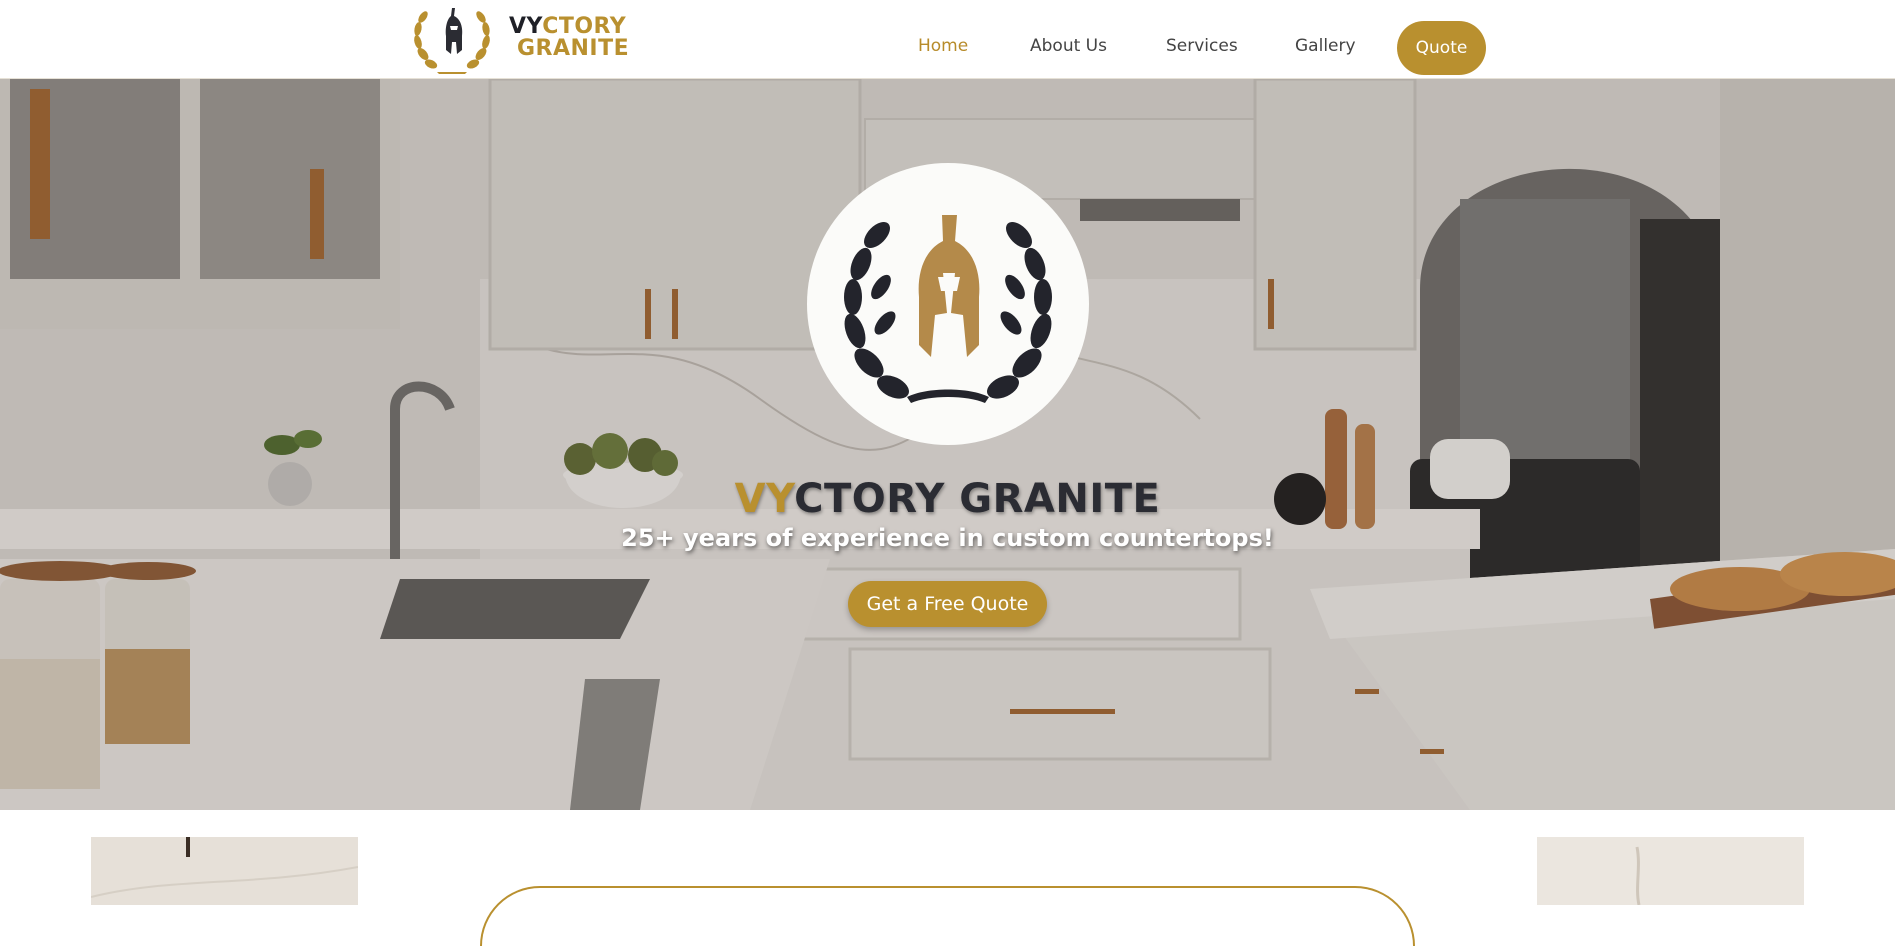 This screenshot has width=1895, height=946. I want to click on gallery-thumbnail-right, so click(1670, 871).